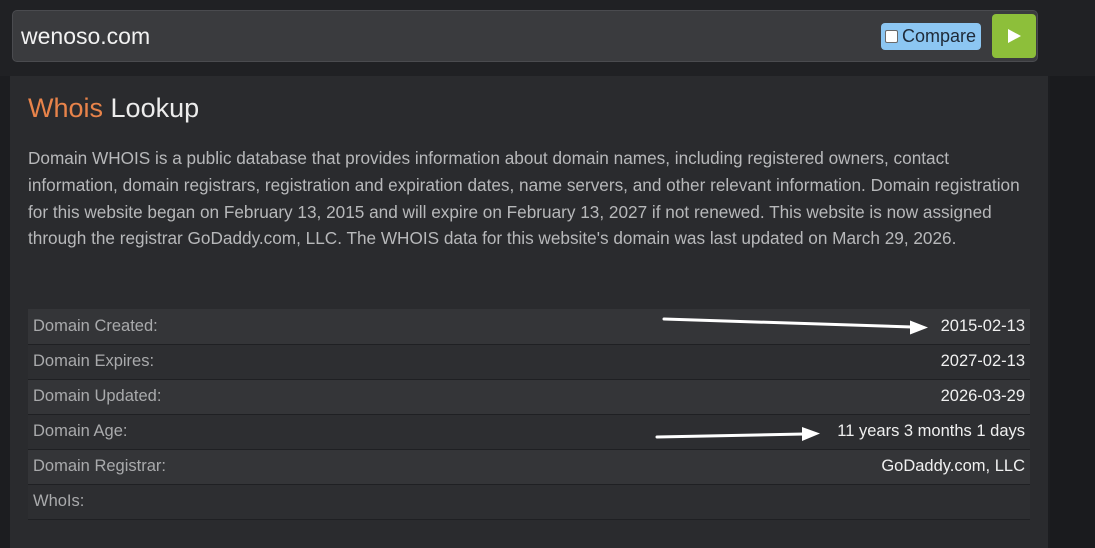 The width and height of the screenshot is (1095, 548). Describe the element at coordinates (739, 501) in the screenshot. I see `row-value` at that location.